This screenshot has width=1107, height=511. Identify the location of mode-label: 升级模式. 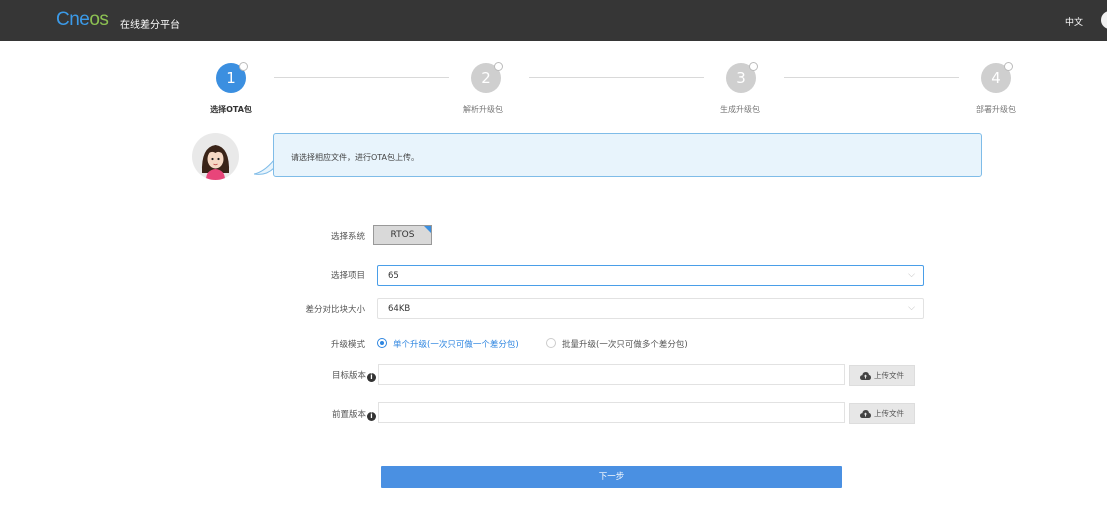
(347, 345).